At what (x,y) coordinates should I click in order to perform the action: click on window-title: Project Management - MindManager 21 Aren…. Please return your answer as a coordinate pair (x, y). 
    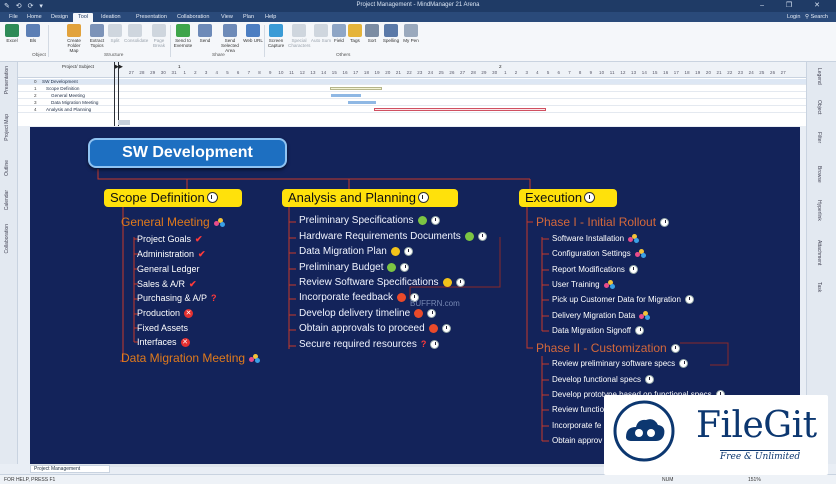
    Looking at the image, I should click on (418, 5).